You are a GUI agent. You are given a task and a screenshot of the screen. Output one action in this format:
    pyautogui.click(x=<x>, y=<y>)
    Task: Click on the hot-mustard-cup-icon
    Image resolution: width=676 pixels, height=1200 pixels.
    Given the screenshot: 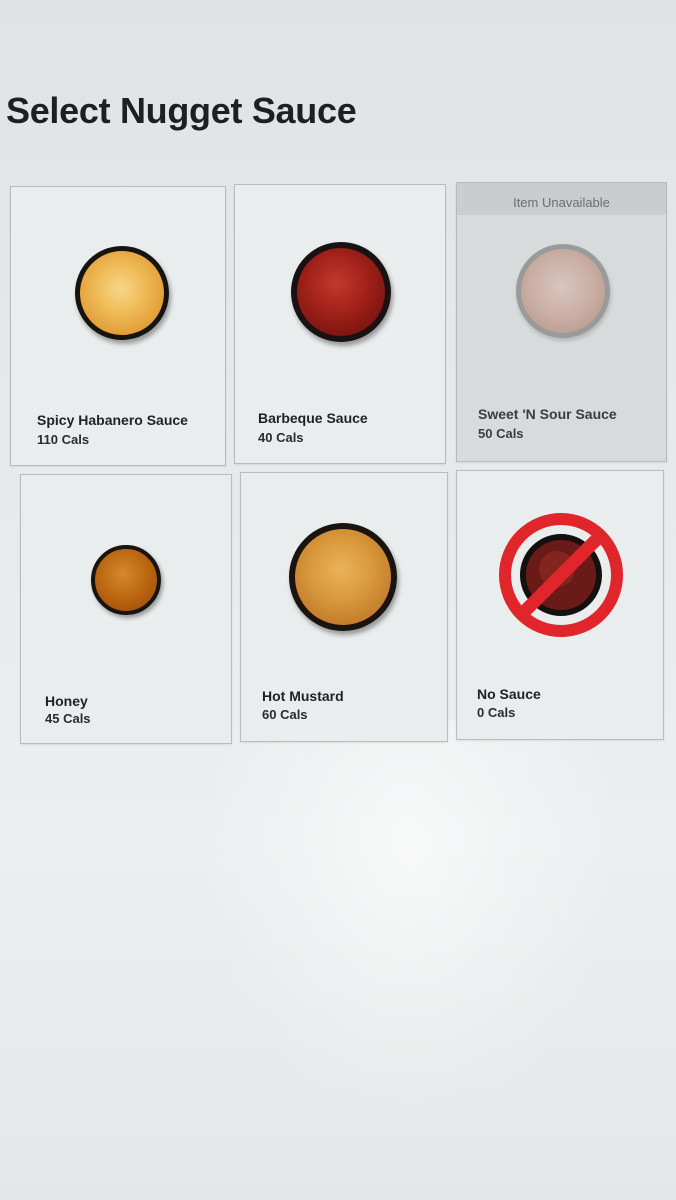 What is the action you would take?
    pyautogui.click(x=343, y=577)
    